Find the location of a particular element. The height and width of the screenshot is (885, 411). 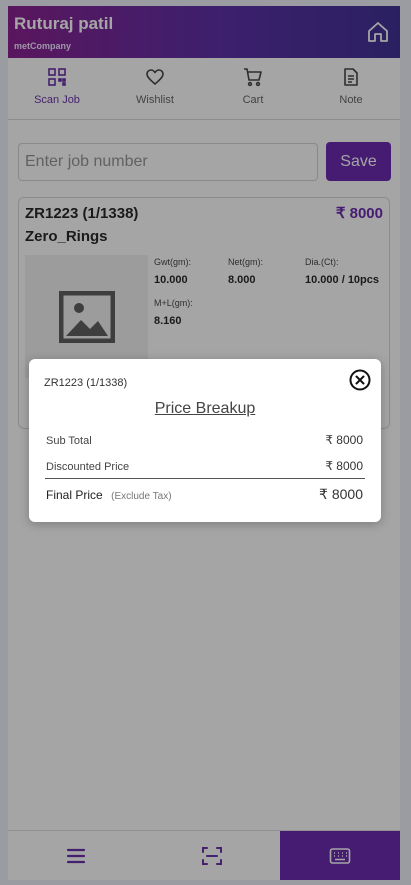

exclude-tax-note: (Exclude Tax) is located at coordinates (141, 496).